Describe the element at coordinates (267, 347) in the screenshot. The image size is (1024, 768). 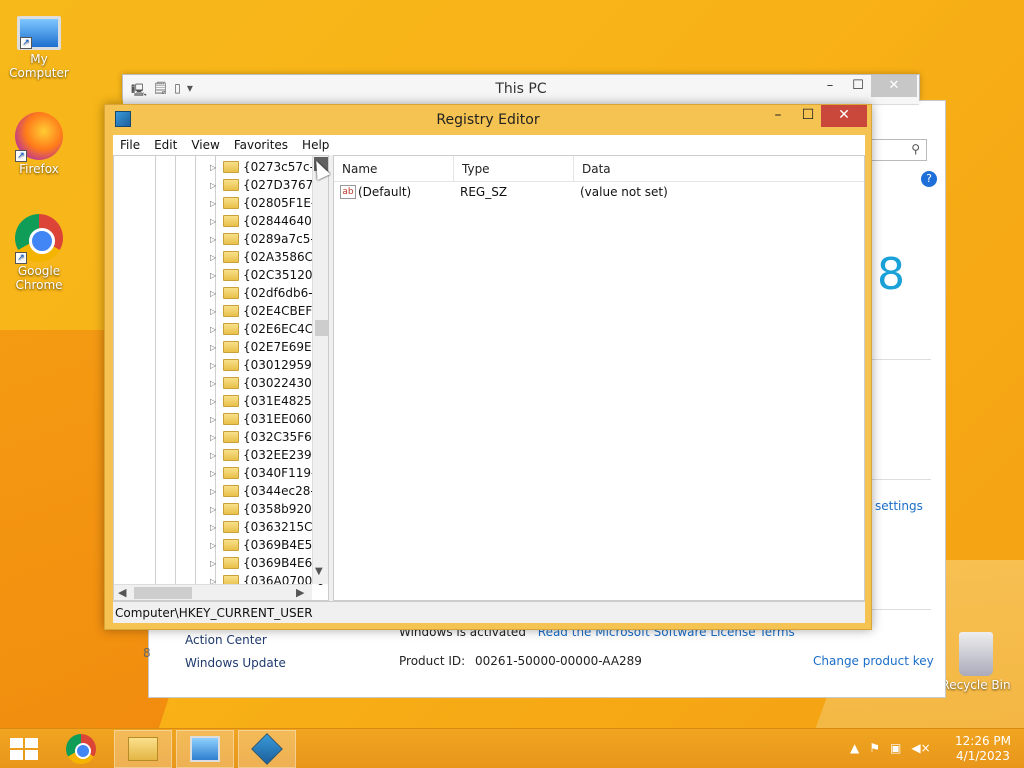
I see `tree-item: ▷ {02E7E69E-E` at that location.